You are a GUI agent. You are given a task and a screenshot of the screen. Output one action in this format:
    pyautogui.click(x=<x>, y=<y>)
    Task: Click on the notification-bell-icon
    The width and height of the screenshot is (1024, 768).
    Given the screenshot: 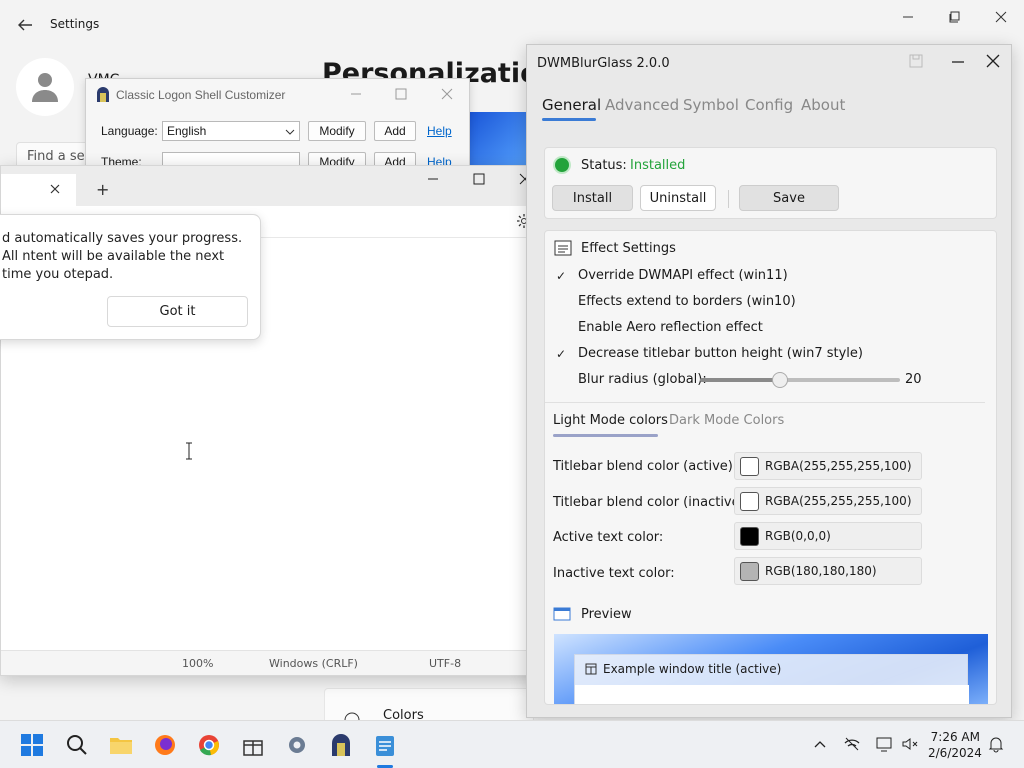 What is the action you would take?
    pyautogui.click(x=997, y=745)
    